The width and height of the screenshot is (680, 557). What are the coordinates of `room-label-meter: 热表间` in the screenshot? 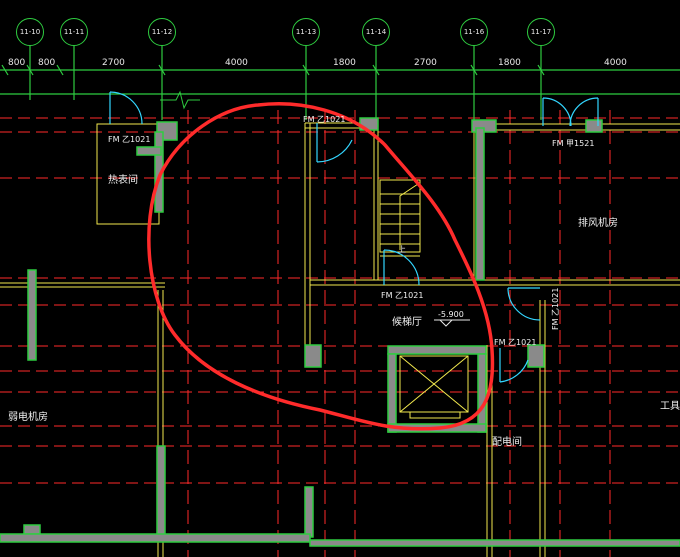 It's located at (123, 180).